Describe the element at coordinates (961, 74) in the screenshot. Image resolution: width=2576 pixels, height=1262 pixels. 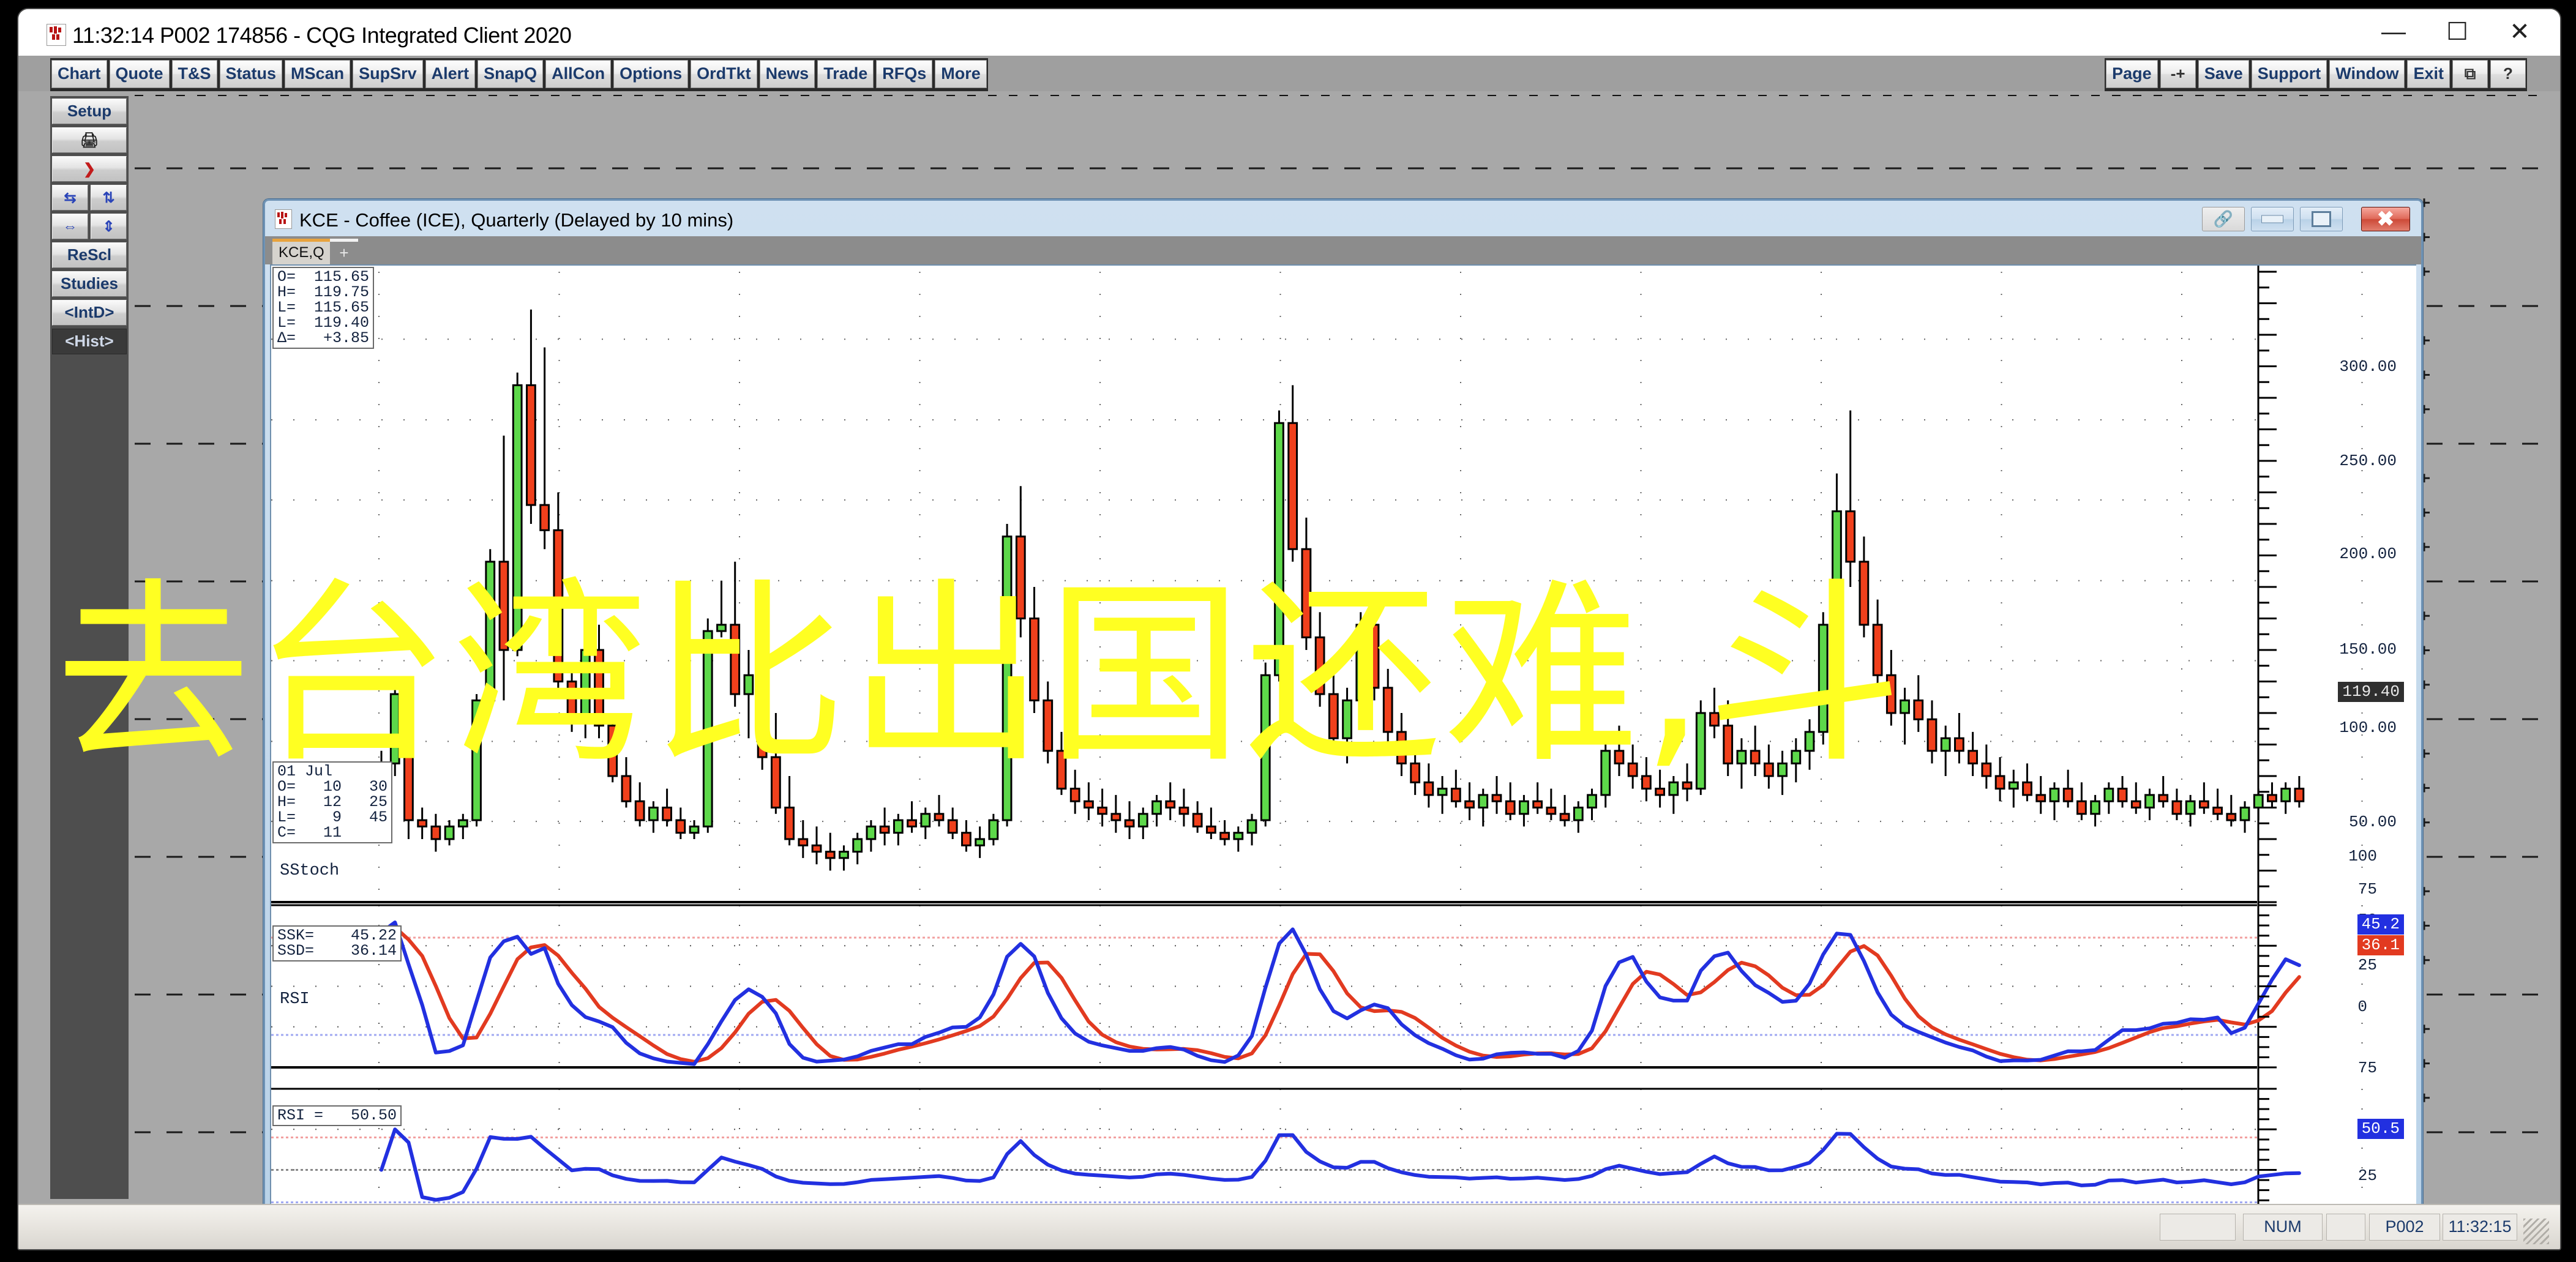
I see `toolbar-button-more: More` at that location.